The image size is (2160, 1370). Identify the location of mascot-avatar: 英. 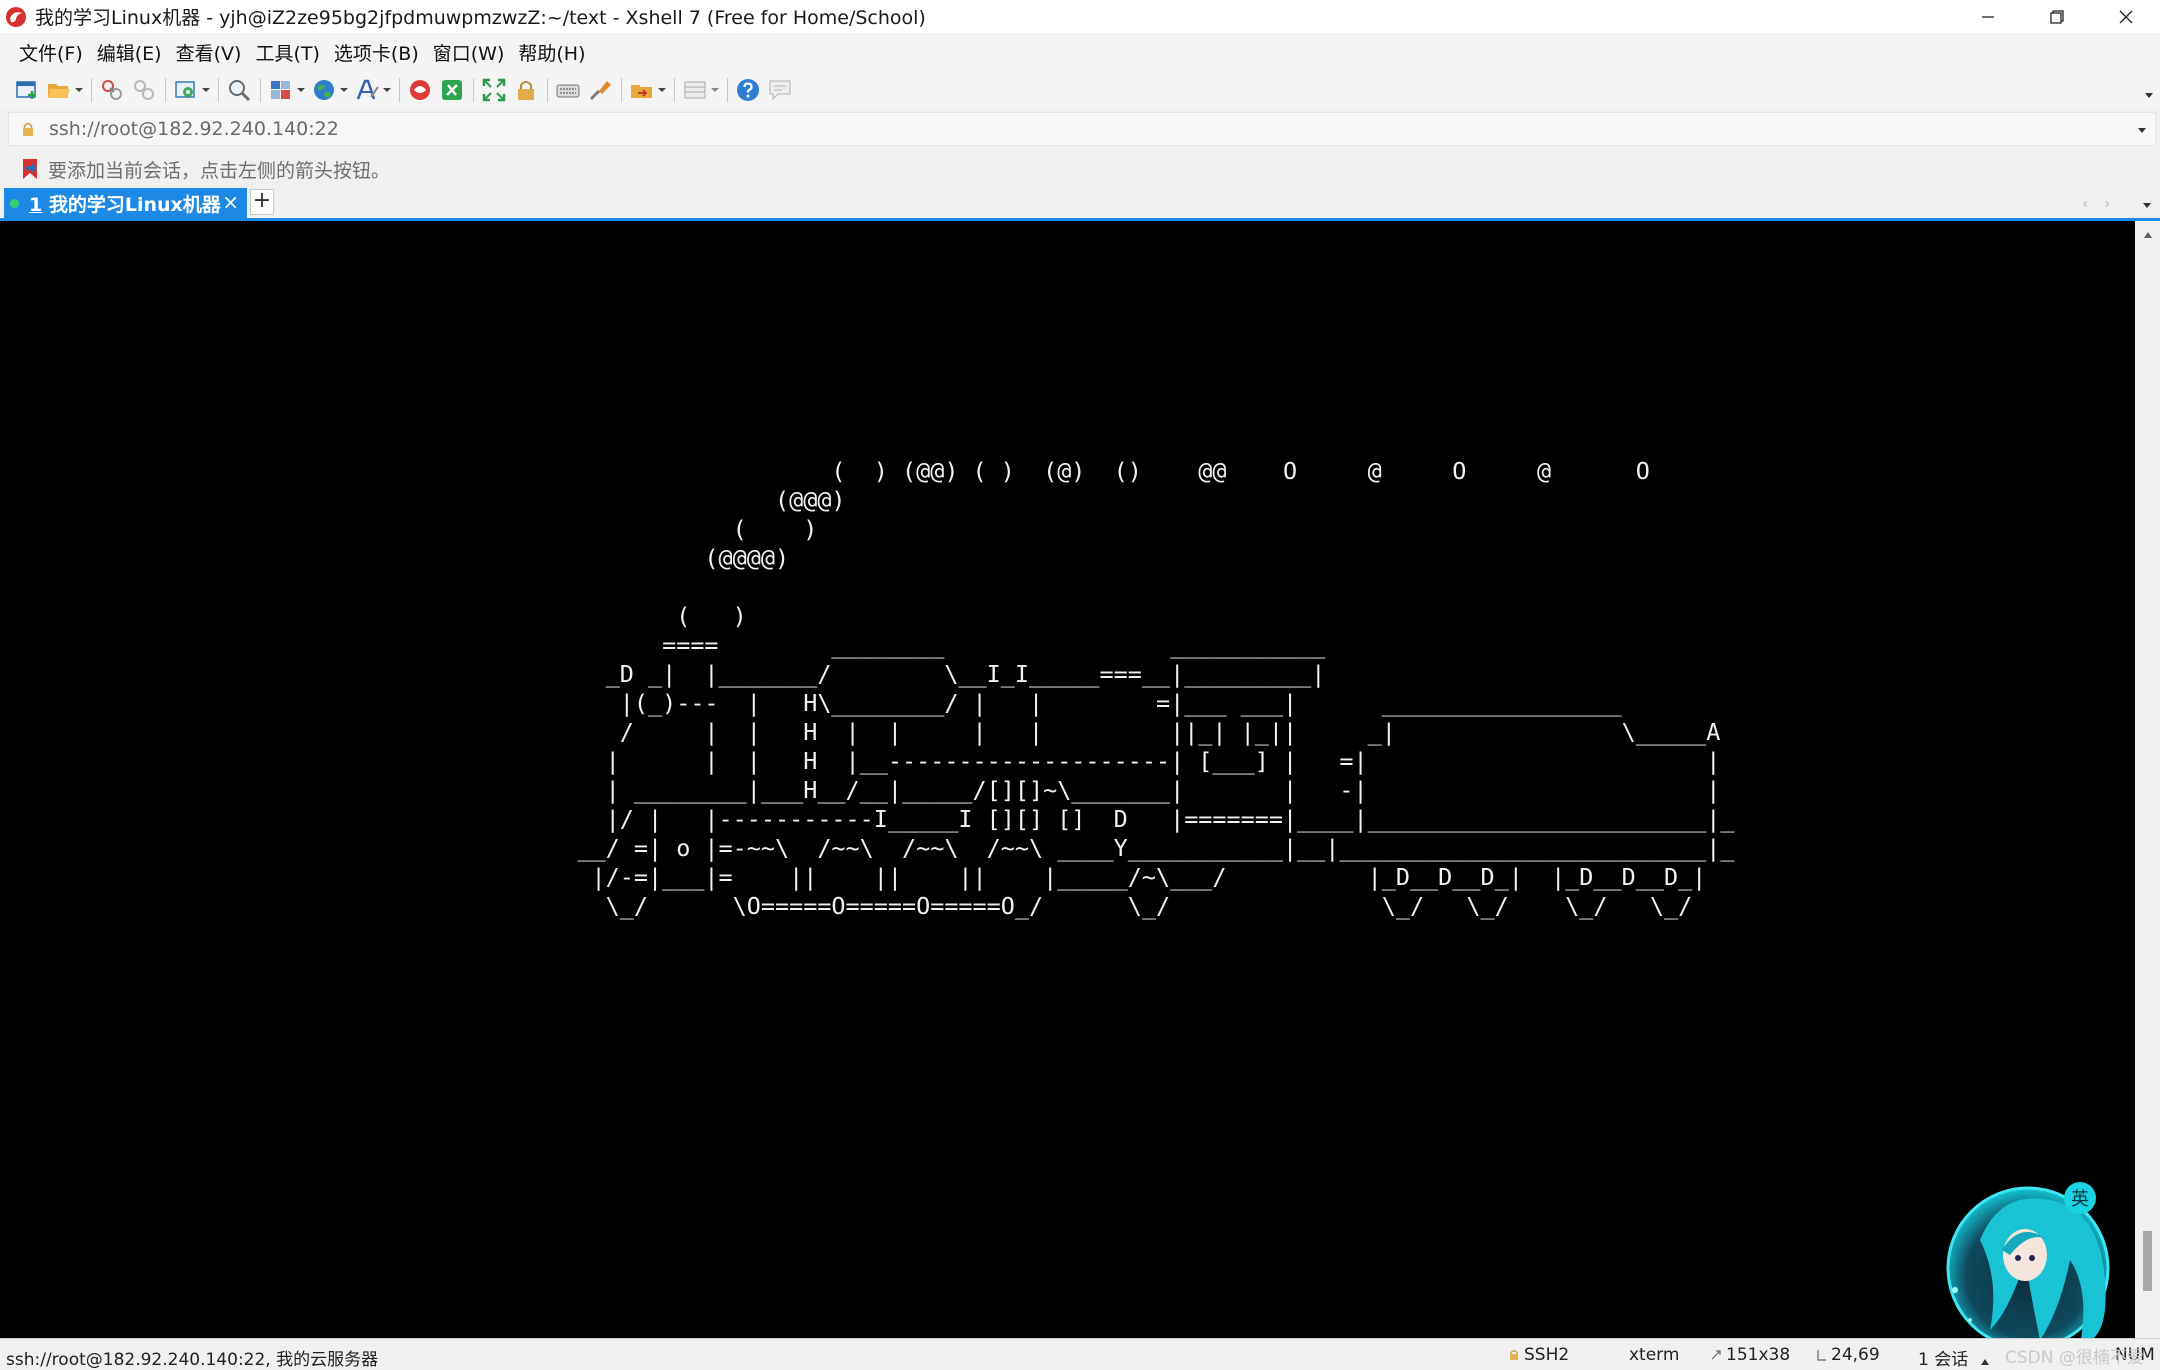
(2045, 1260).